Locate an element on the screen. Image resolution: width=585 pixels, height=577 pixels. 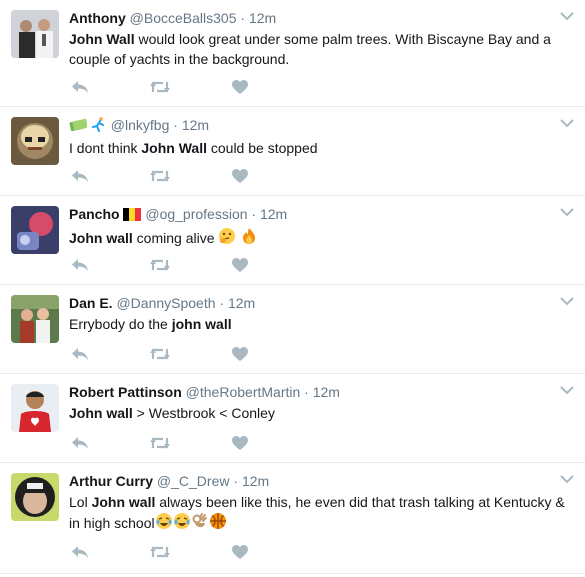
user-name: Anthony is located at coordinates (97, 18).